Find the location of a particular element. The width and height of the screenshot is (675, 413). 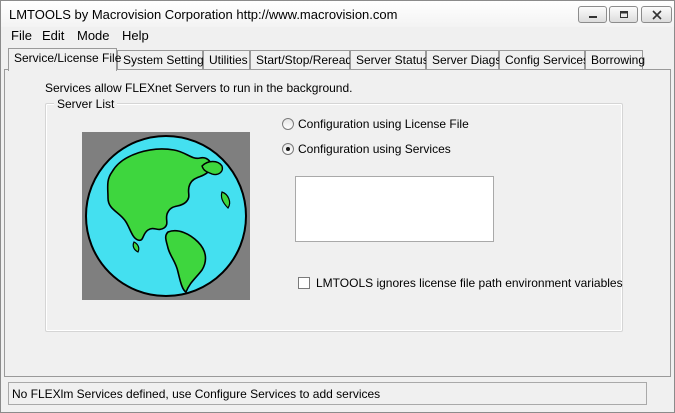

close-icon is located at coordinates (656, 14).